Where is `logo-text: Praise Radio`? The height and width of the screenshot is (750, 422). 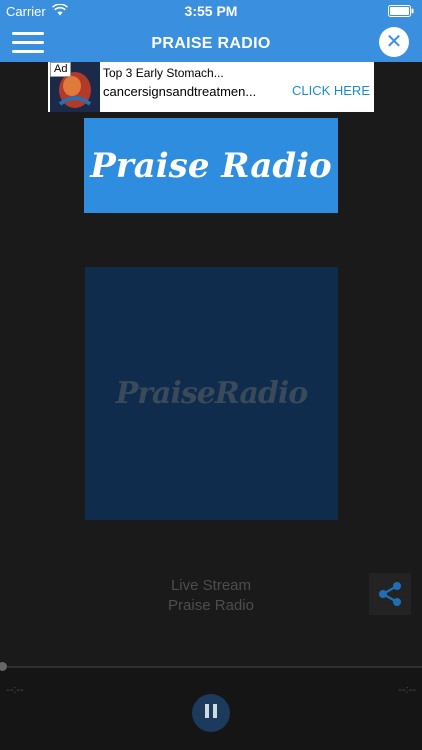
logo-text: Praise Radio is located at coordinates (211, 165).